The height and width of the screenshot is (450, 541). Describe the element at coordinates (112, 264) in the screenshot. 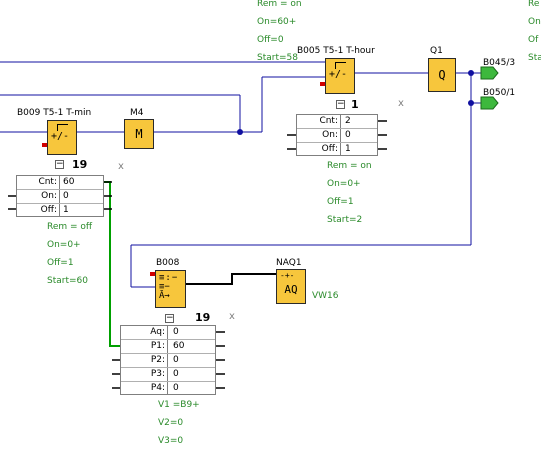

I see `green-wire` at that location.